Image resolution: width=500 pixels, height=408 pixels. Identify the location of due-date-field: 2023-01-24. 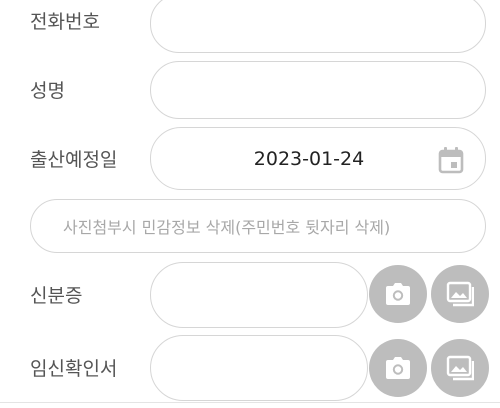
(318, 158).